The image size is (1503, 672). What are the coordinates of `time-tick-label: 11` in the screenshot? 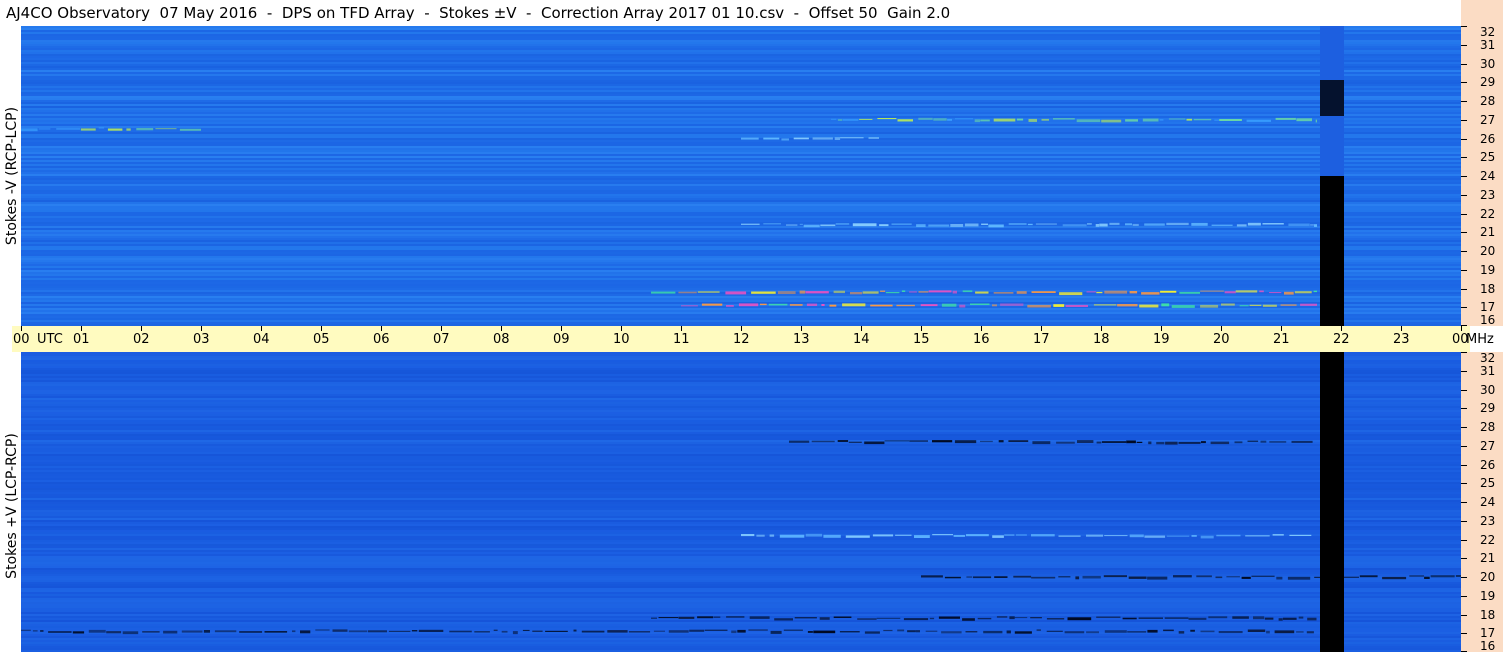 It's located at (681, 339).